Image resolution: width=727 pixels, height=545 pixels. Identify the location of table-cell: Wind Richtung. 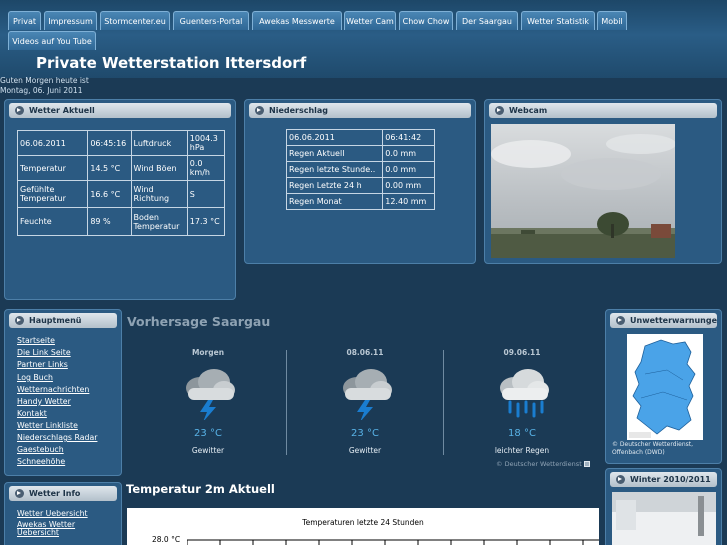
(159, 194).